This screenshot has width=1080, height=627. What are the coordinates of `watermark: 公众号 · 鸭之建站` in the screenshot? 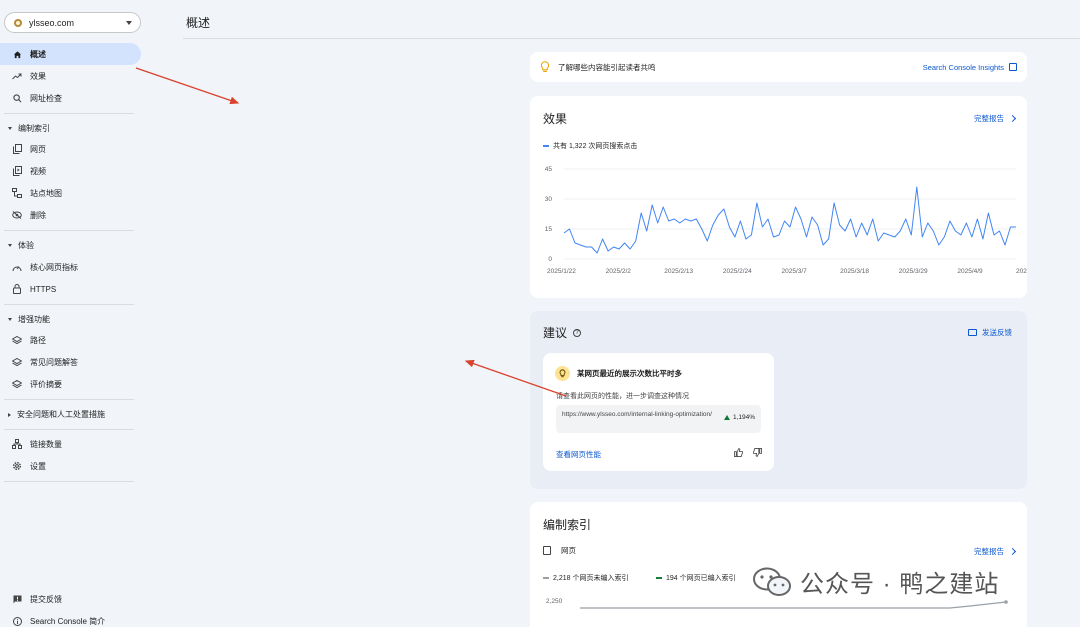 It's located at (875, 581).